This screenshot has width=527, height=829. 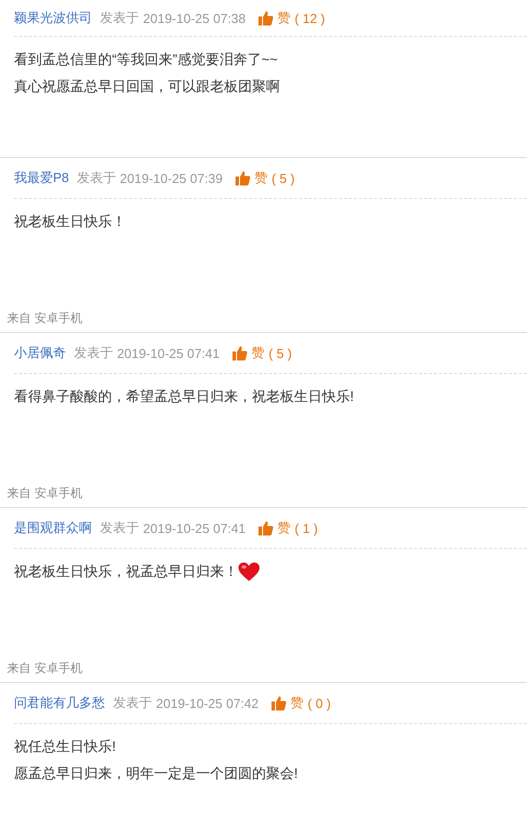 What do you see at coordinates (126, 571) in the screenshot?
I see `comment-text: 祝老板生日快乐，祝孟总早日归来！` at bounding box center [126, 571].